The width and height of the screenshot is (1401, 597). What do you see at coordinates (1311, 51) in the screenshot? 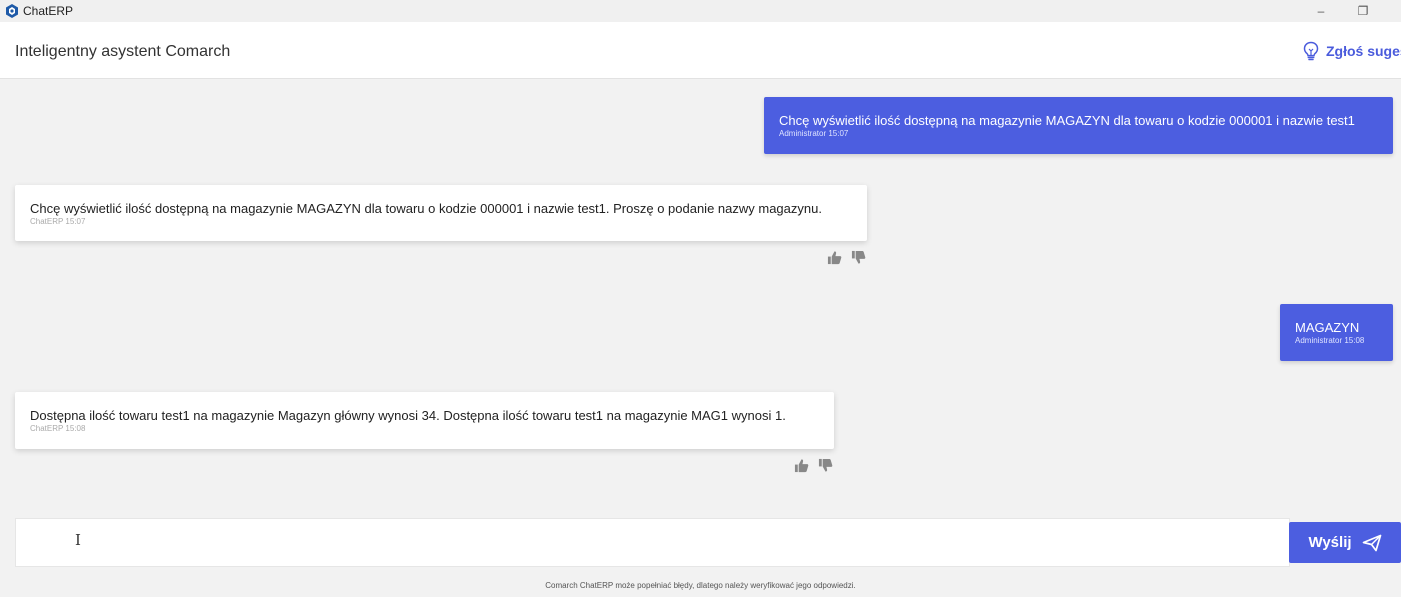
I see `lightbulb-icon` at bounding box center [1311, 51].